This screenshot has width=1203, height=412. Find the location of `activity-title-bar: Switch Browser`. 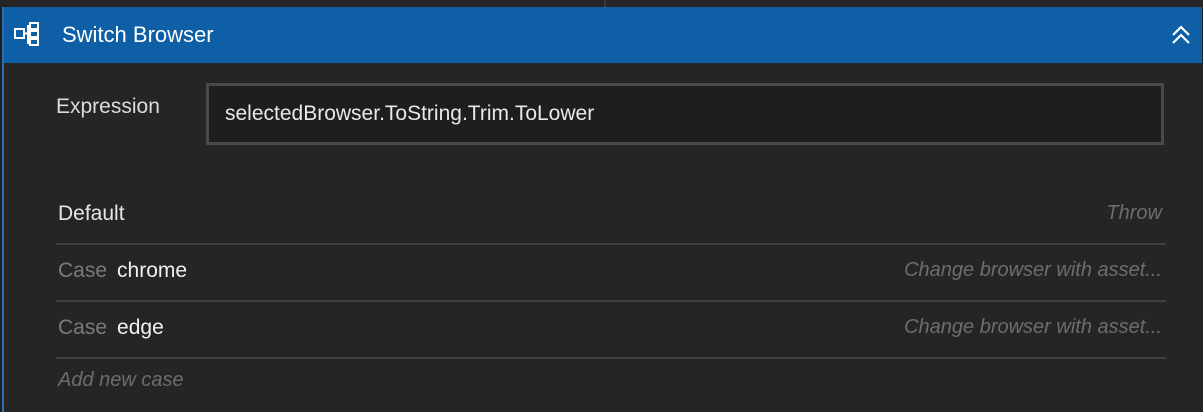

activity-title-bar: Switch Browser is located at coordinates (603, 35).